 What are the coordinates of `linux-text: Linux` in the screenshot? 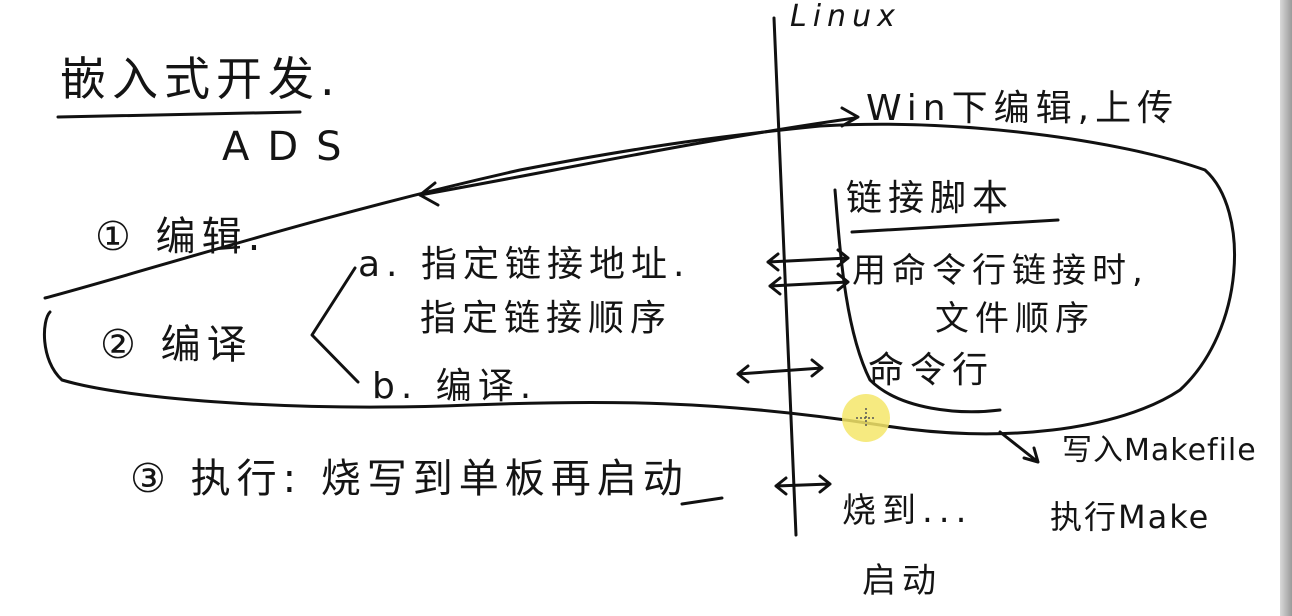 It's located at (845, 17).